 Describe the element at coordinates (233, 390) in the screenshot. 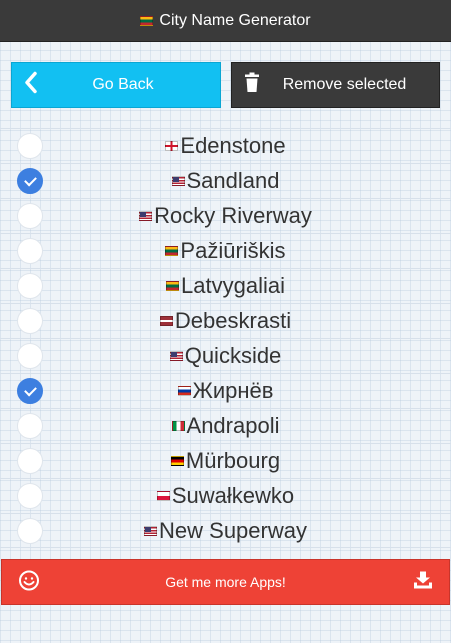

I see `city-name: Жирнёв` at that location.